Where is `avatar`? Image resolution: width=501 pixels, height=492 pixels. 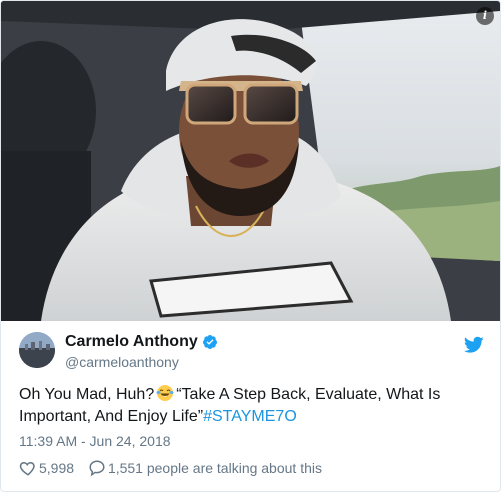 avatar is located at coordinates (37, 350).